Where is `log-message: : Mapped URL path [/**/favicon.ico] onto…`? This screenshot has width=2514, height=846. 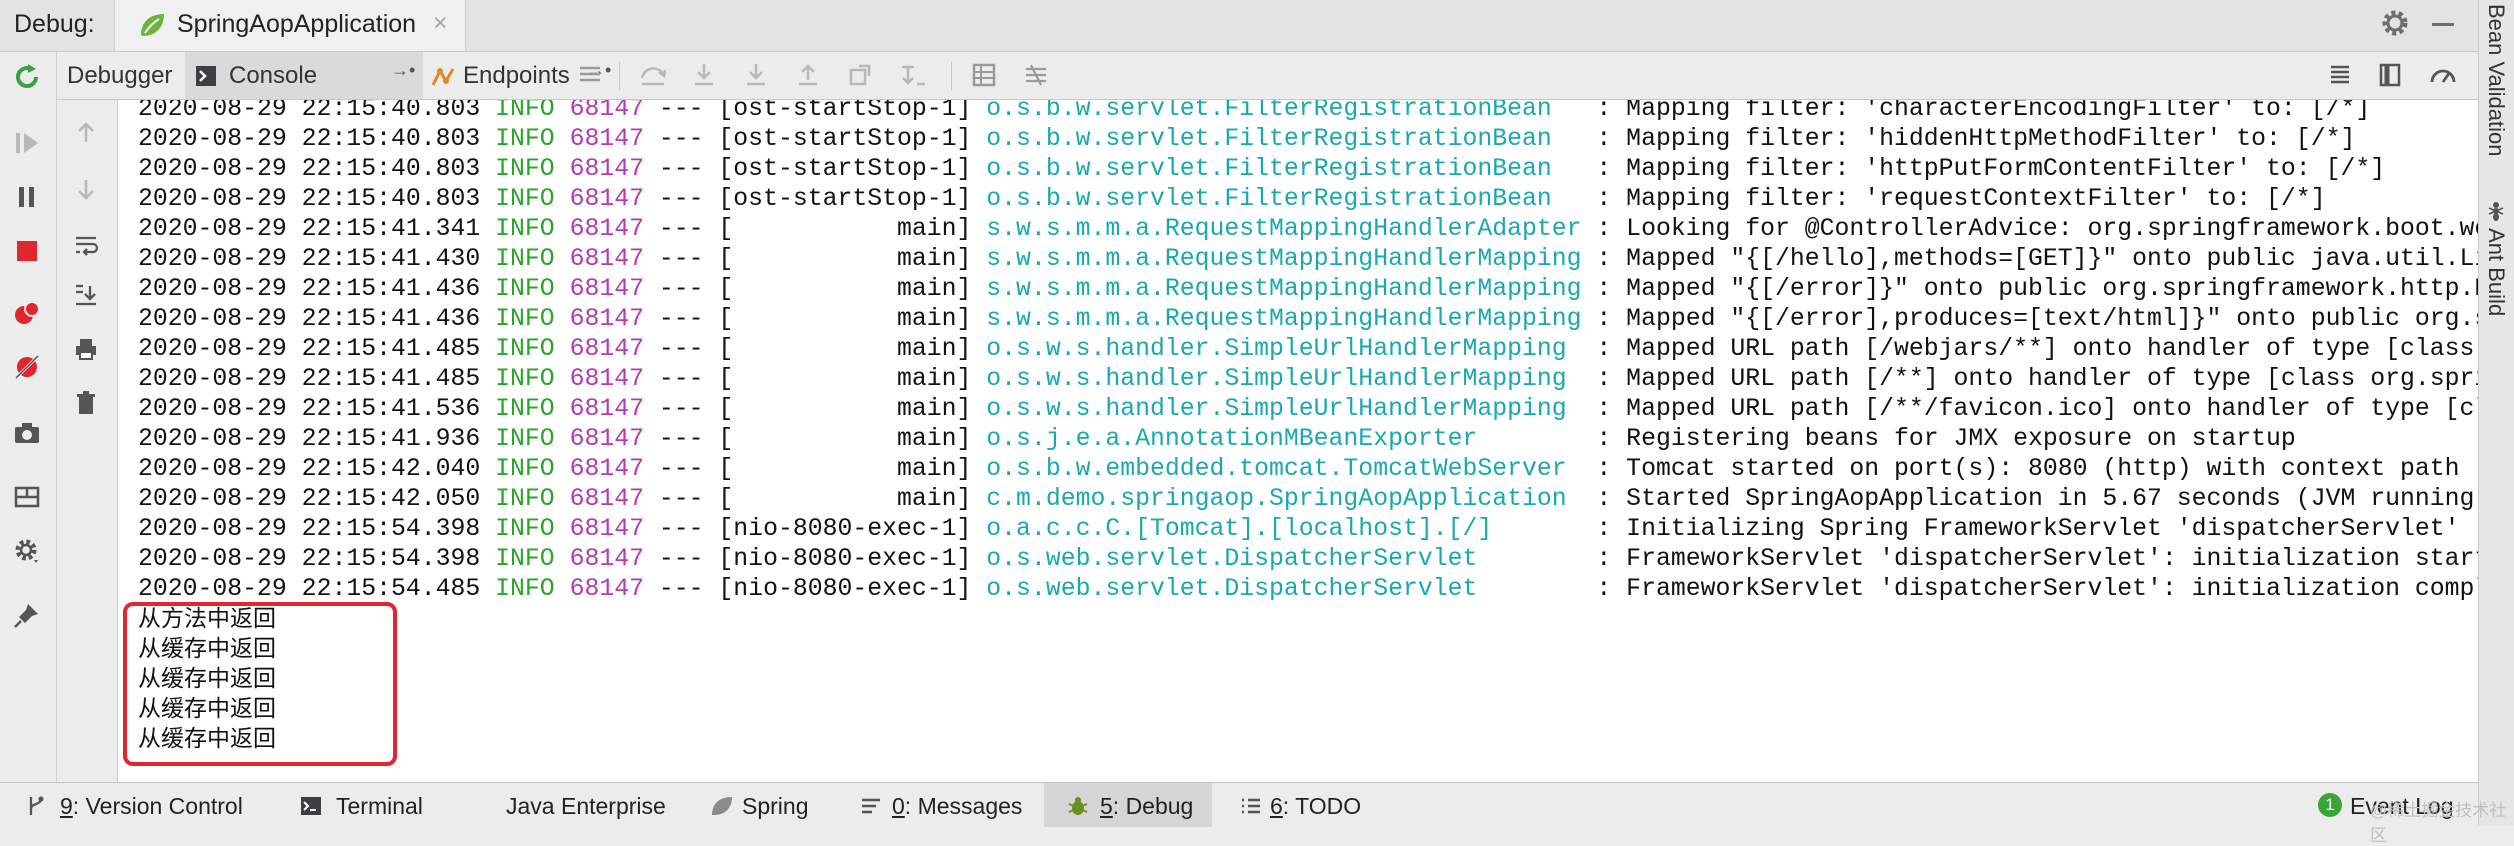 log-message: : Mapped URL path [/**/favicon.ico] onto… is located at coordinates (2037, 409).